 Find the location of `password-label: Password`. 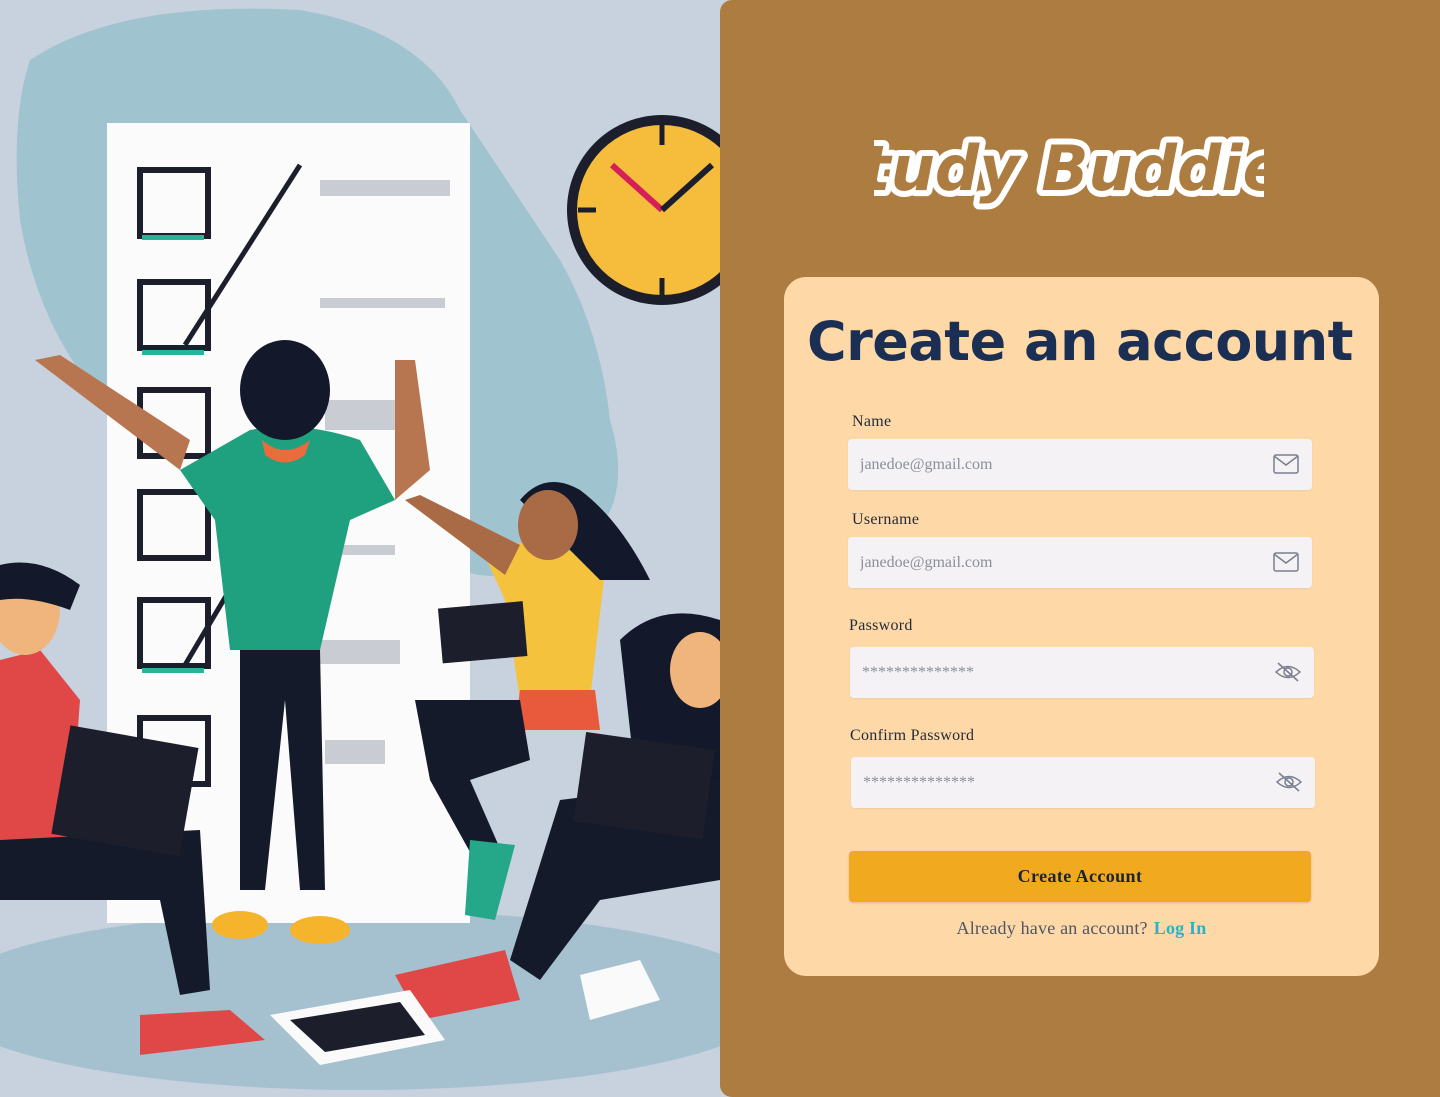

password-label: Password is located at coordinates (881, 625).